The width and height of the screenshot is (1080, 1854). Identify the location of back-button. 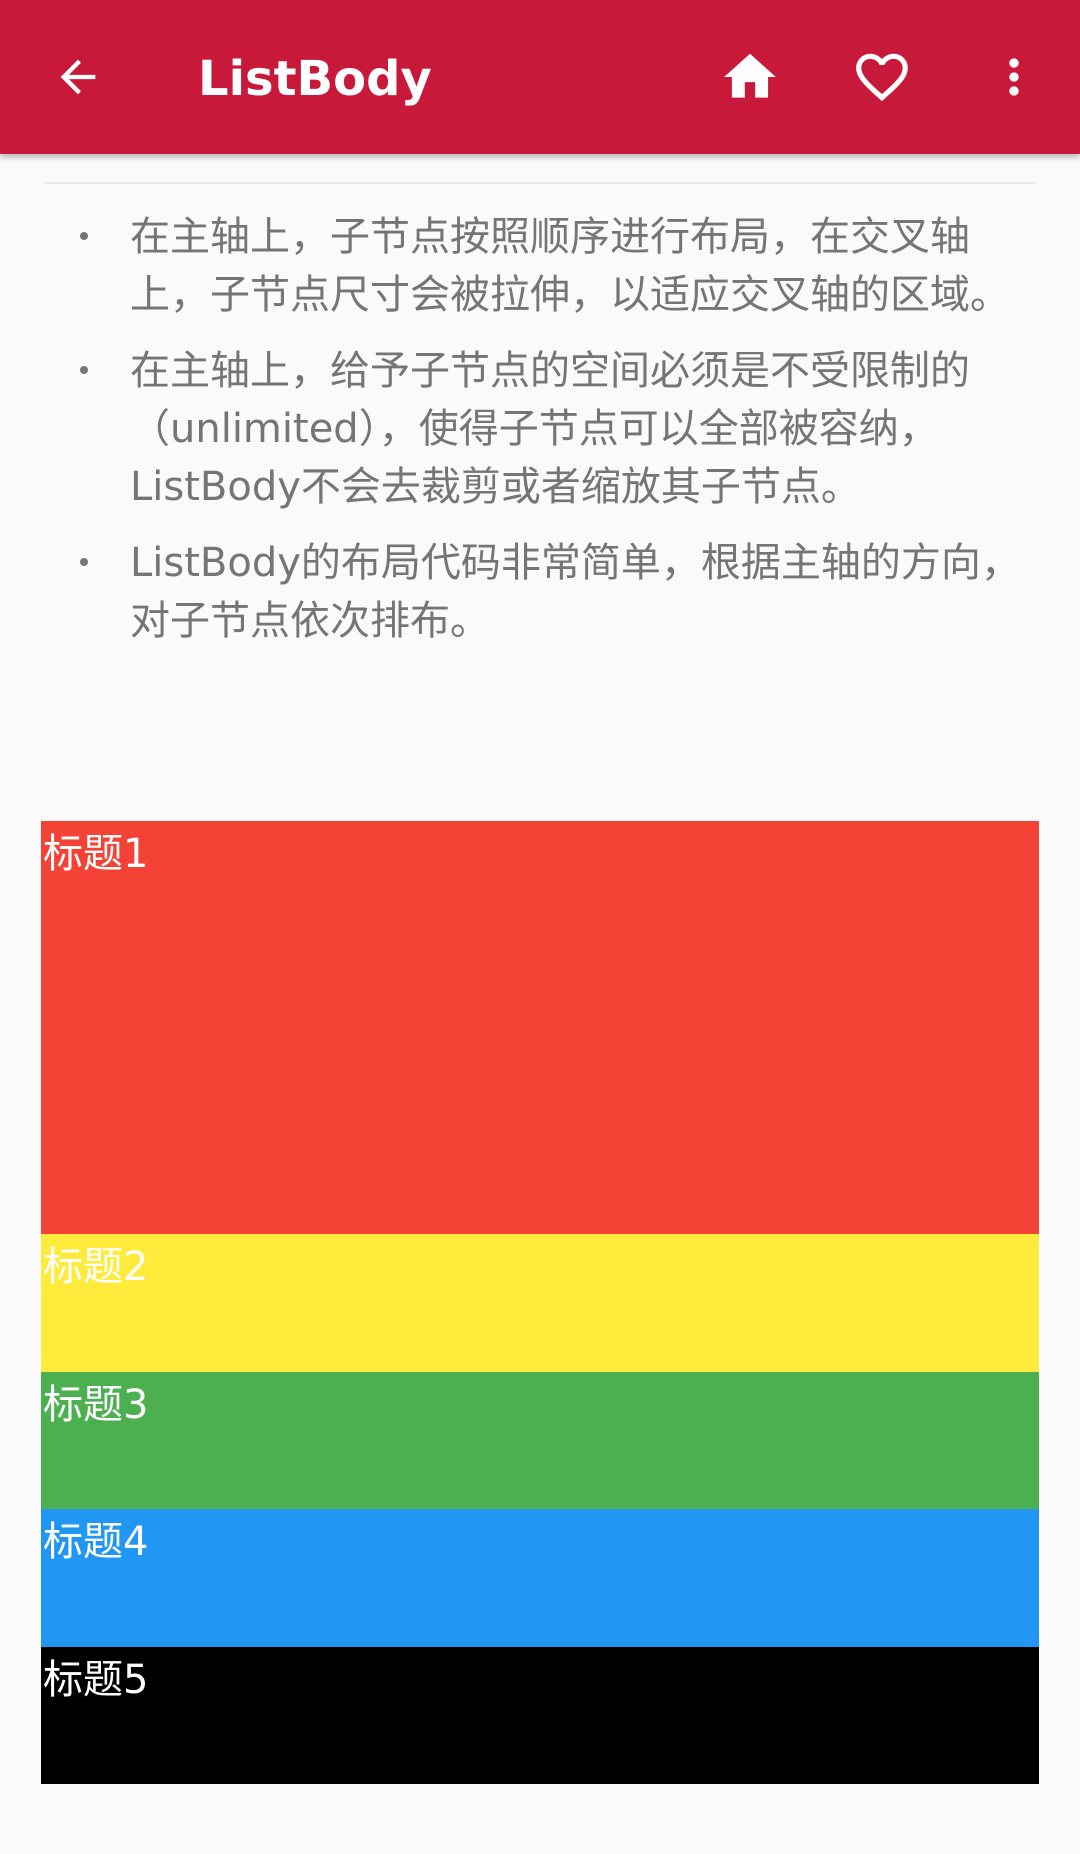
(78, 77).